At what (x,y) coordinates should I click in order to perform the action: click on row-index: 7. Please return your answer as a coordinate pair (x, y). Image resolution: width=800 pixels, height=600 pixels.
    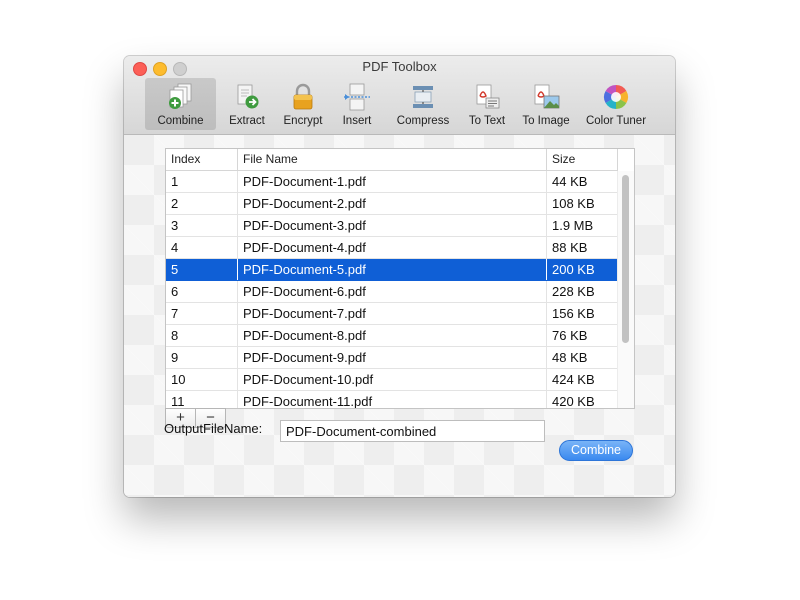
    Looking at the image, I should click on (202, 313).